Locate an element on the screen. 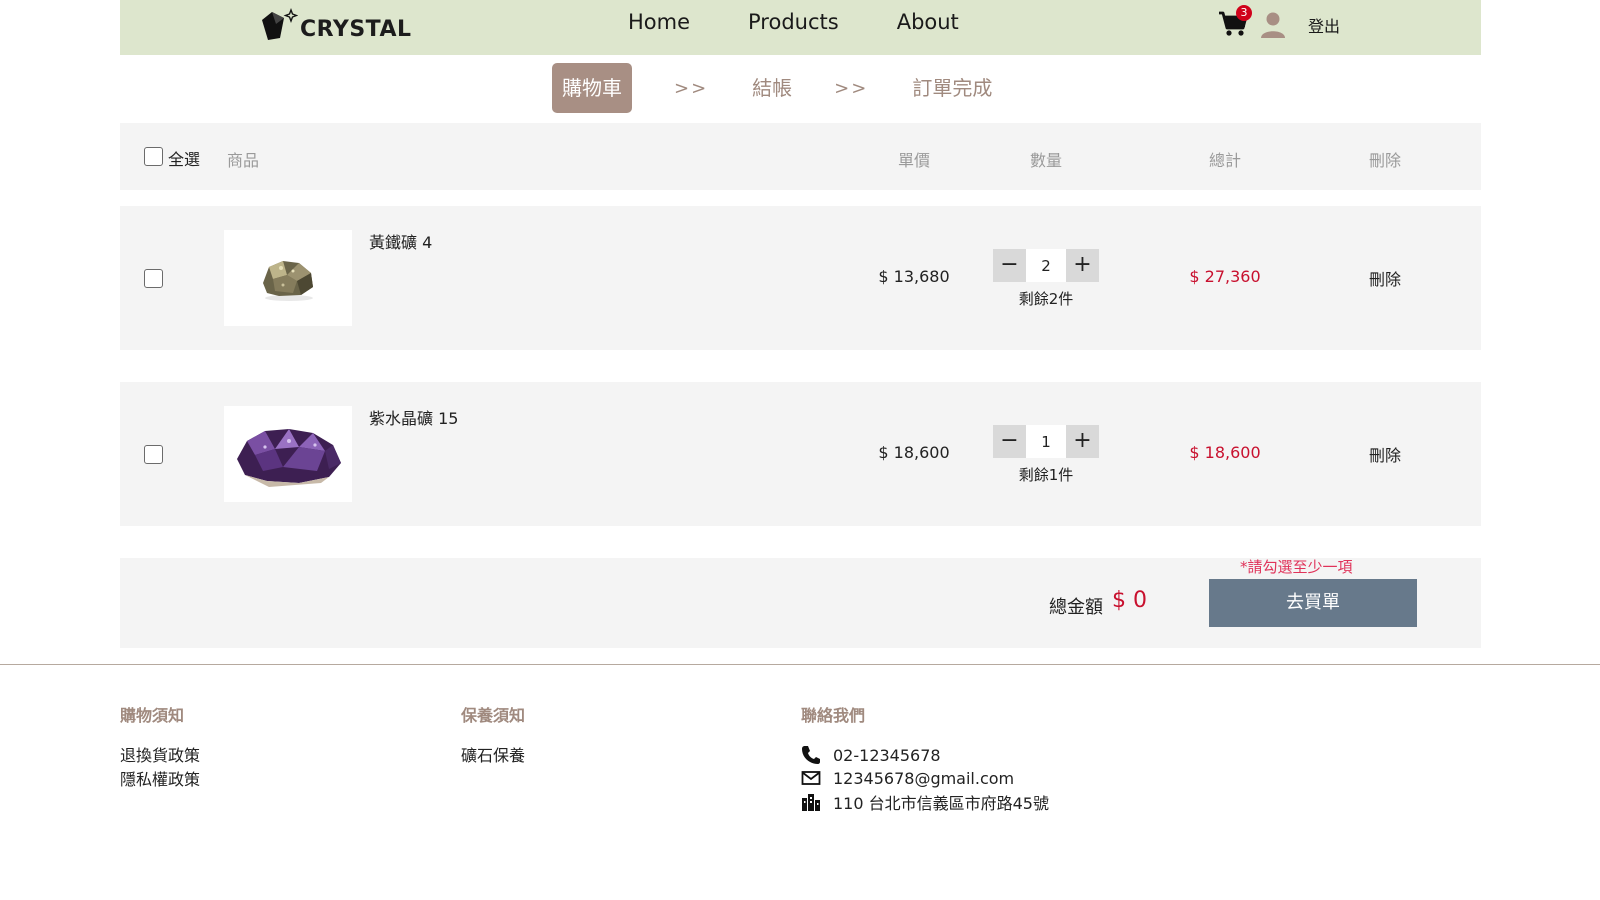 The width and height of the screenshot is (1600, 900). nav-link-about: About is located at coordinates (928, 22).